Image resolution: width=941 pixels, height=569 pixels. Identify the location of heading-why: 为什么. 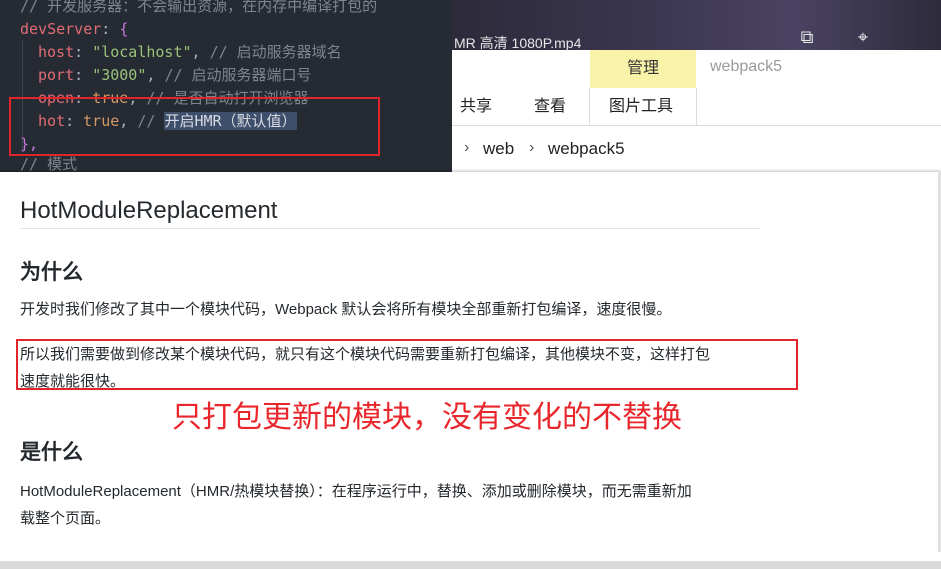
(51, 272).